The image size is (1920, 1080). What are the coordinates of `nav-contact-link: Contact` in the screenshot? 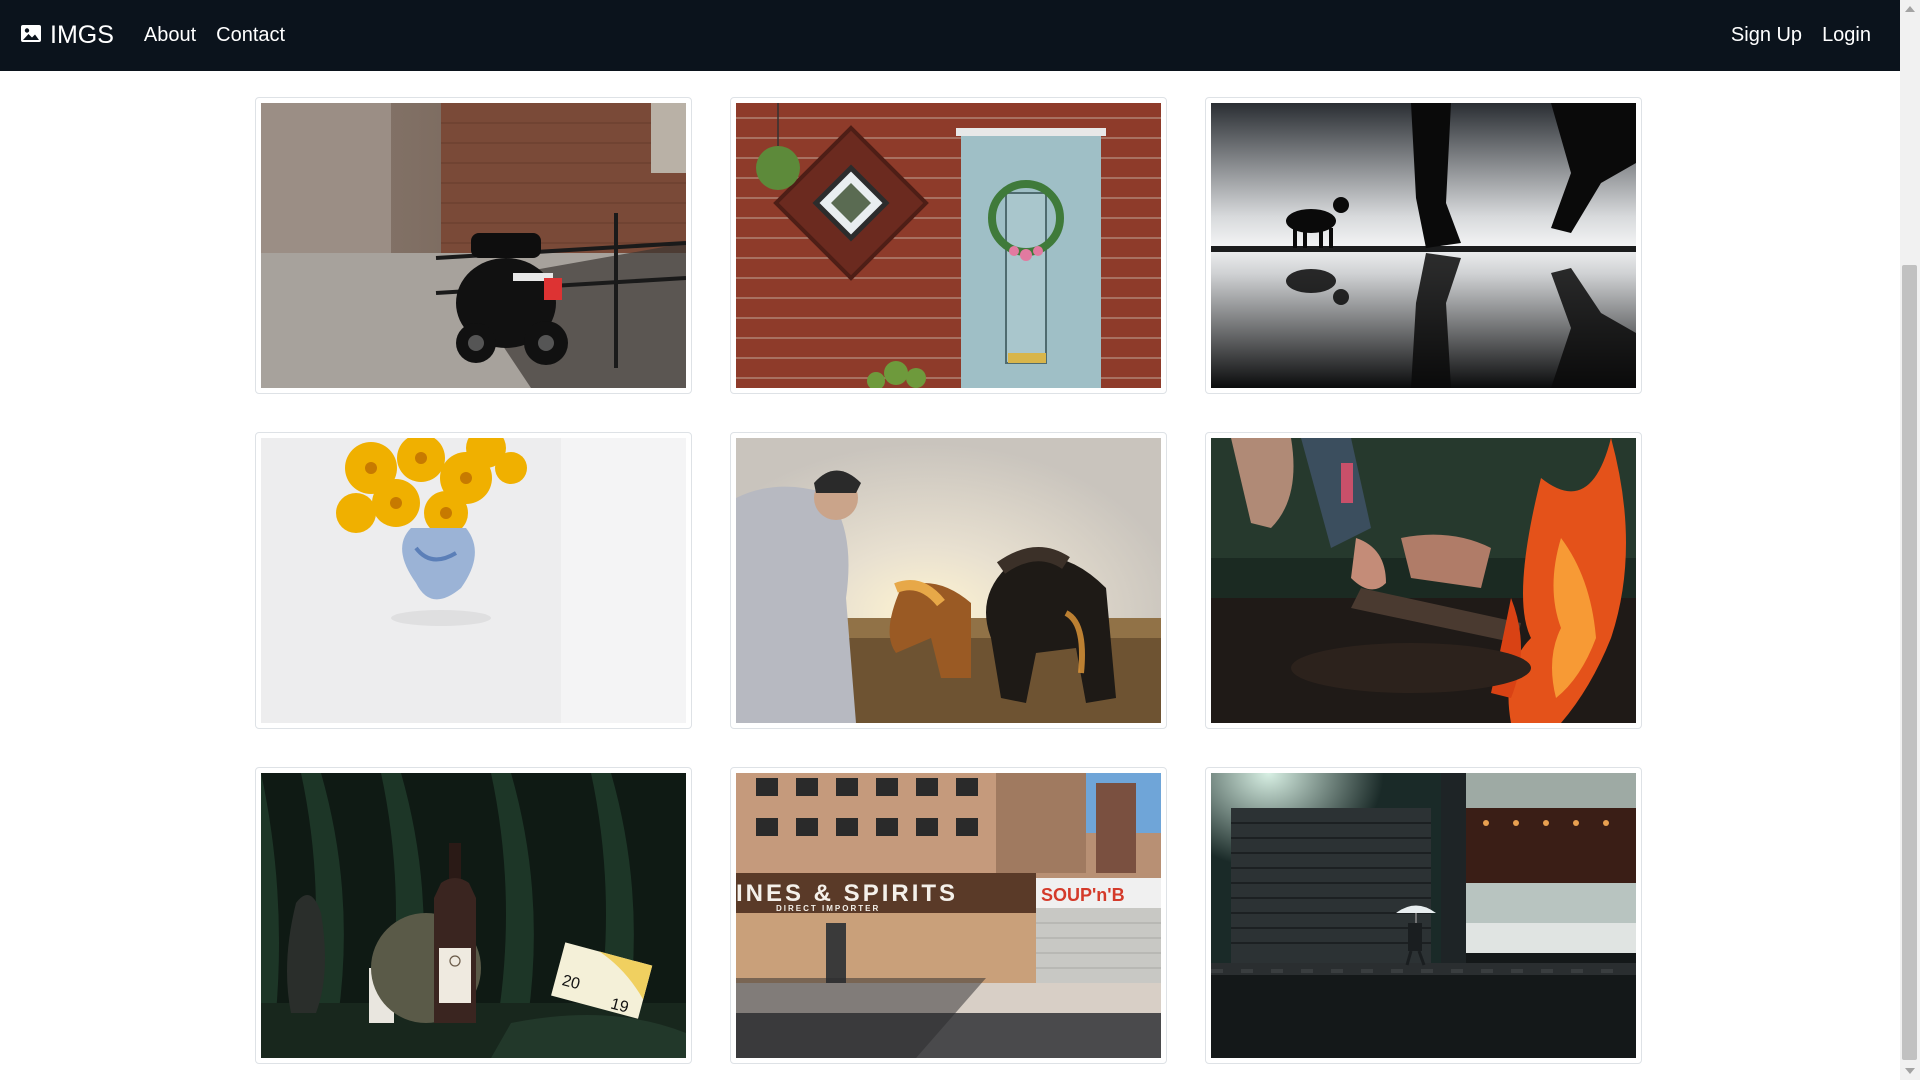 It's located at (250, 35).